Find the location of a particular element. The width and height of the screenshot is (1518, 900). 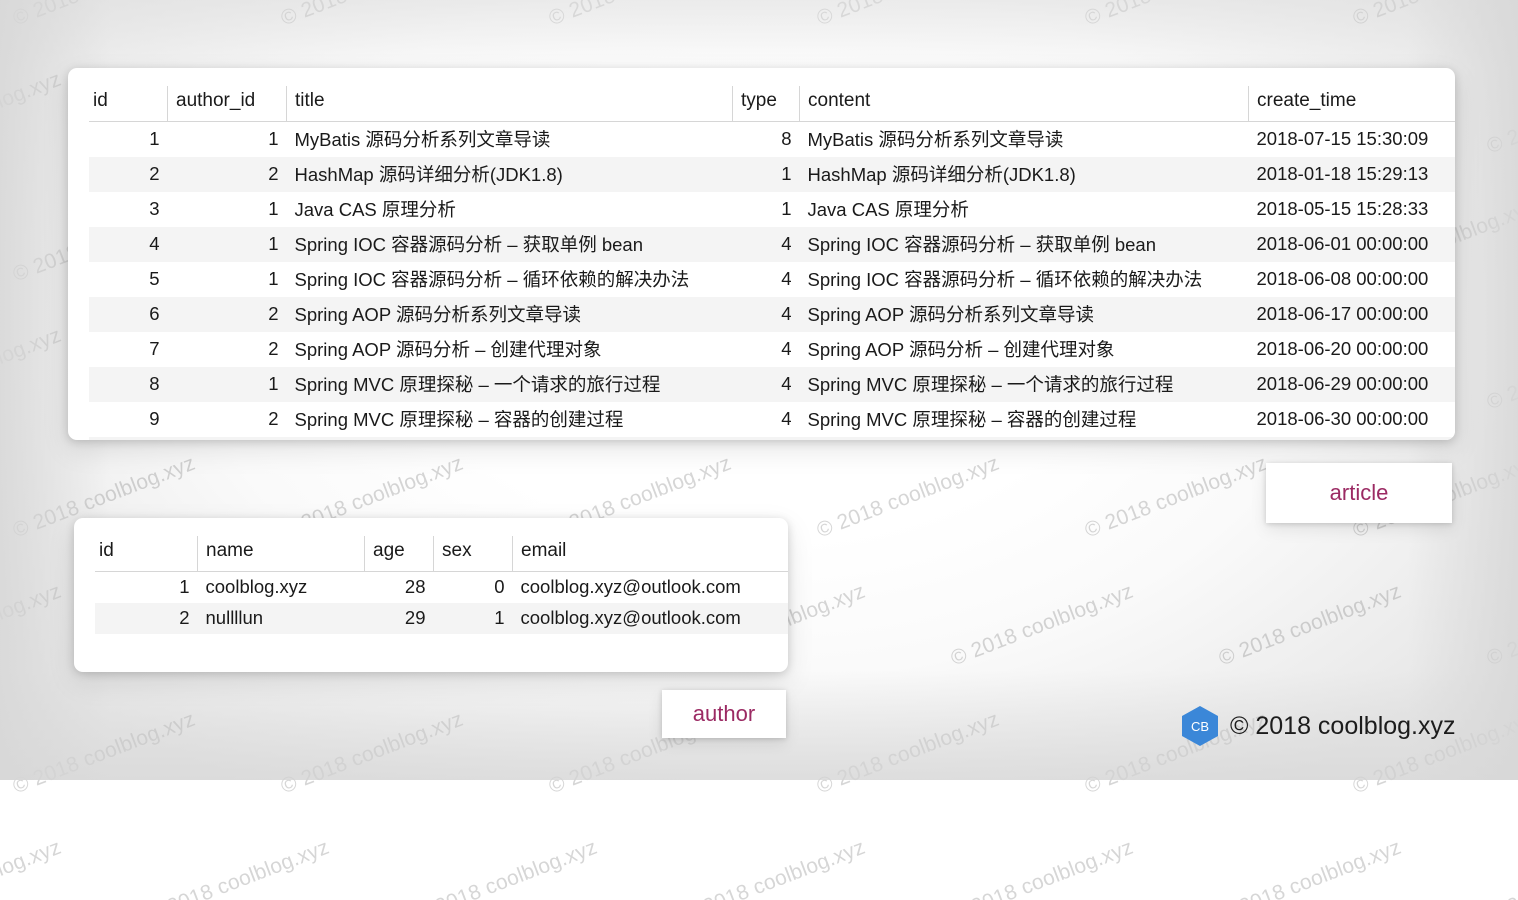

cell-age: 28 is located at coordinates (415, 586).